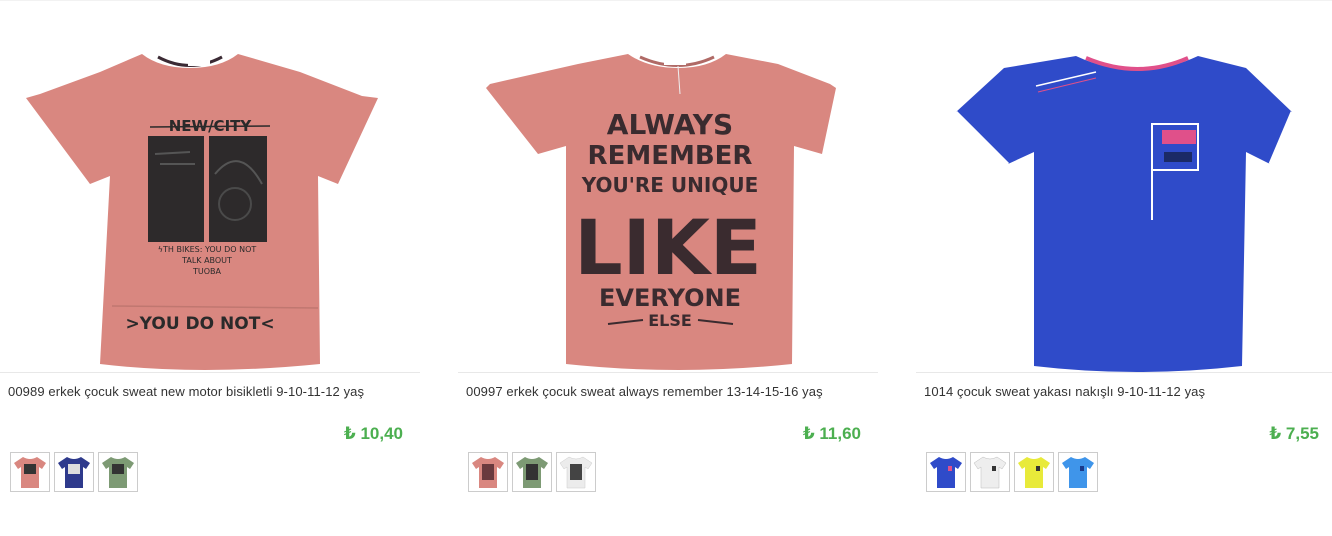 The image size is (1332, 536). Describe the element at coordinates (199, 324) in the screenshot. I see `print-bottom-text: >YOU DO NOT<` at that location.